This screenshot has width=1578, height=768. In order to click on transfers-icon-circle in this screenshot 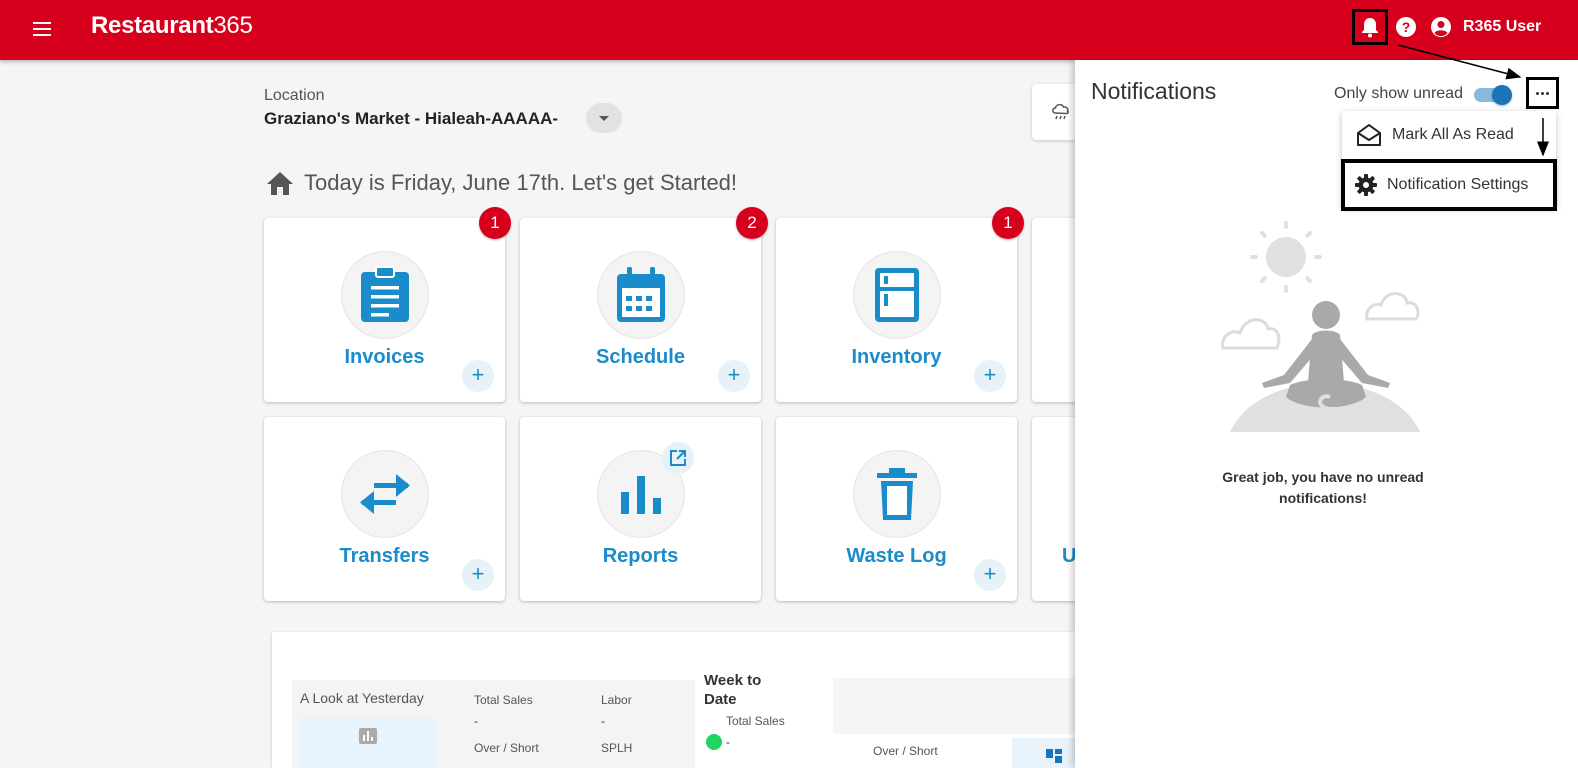, I will do `click(385, 494)`.